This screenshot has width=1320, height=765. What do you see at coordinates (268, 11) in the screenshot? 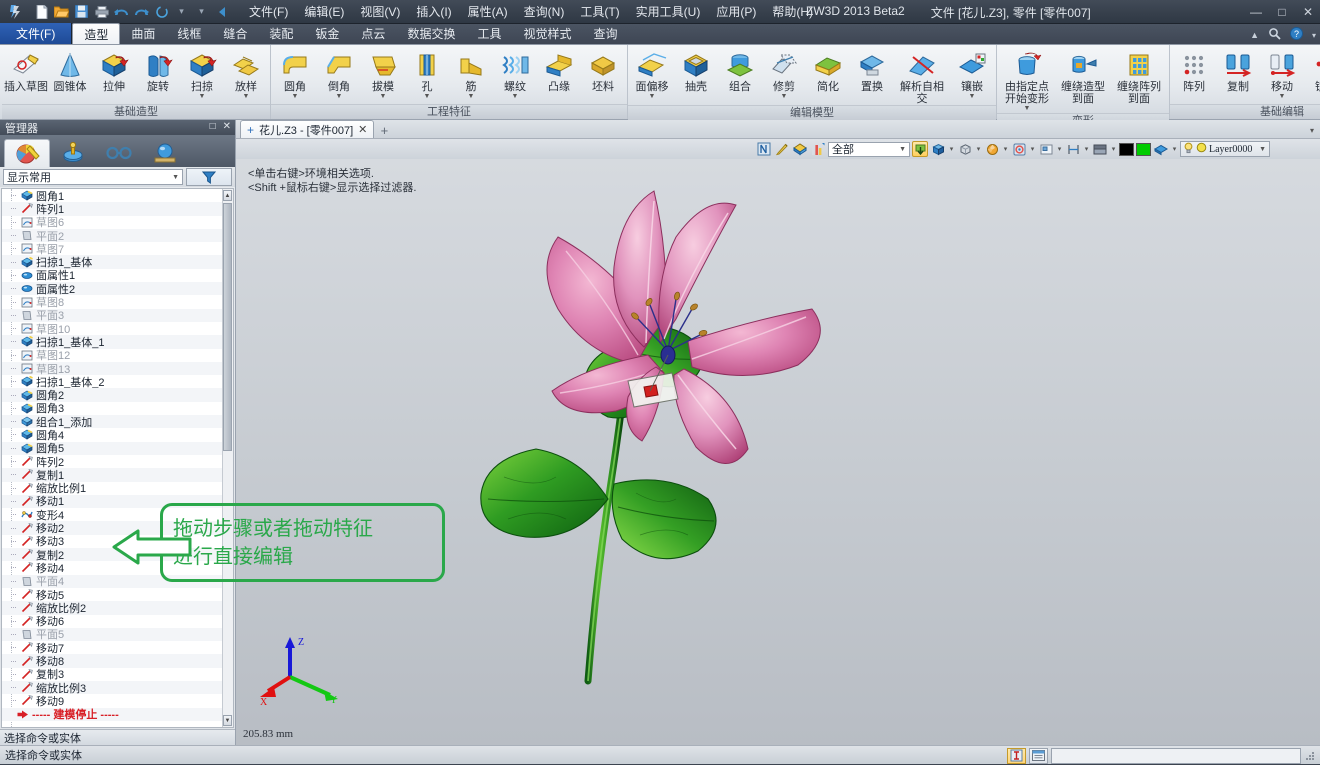
I see `menu-file: 文件(F)` at bounding box center [268, 11].